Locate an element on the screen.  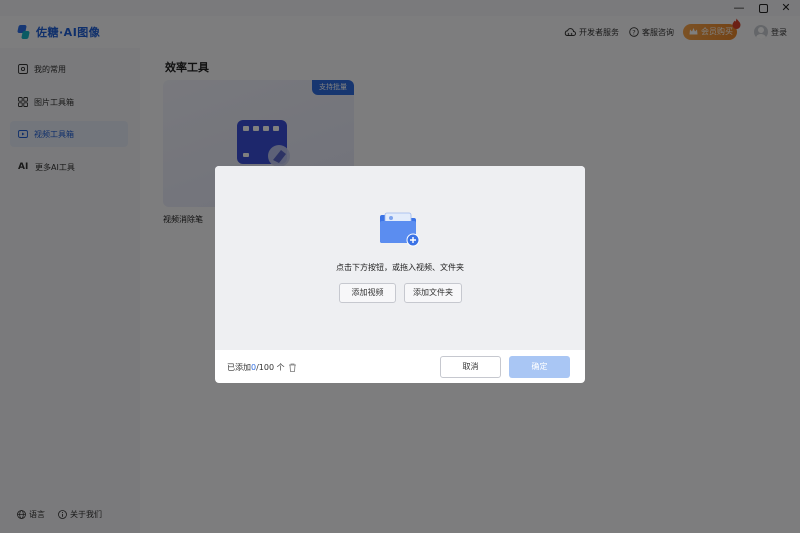
folder-add-icon is located at coordinates (400, 229).